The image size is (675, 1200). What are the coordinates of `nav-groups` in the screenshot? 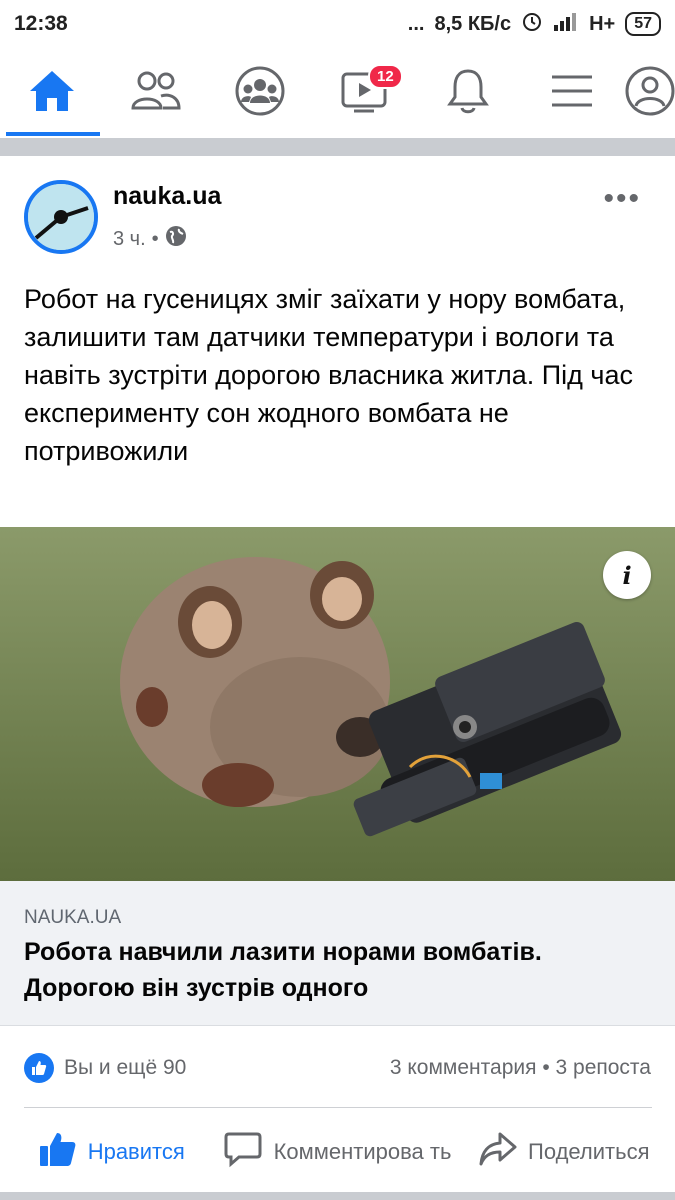 It's located at (260, 93).